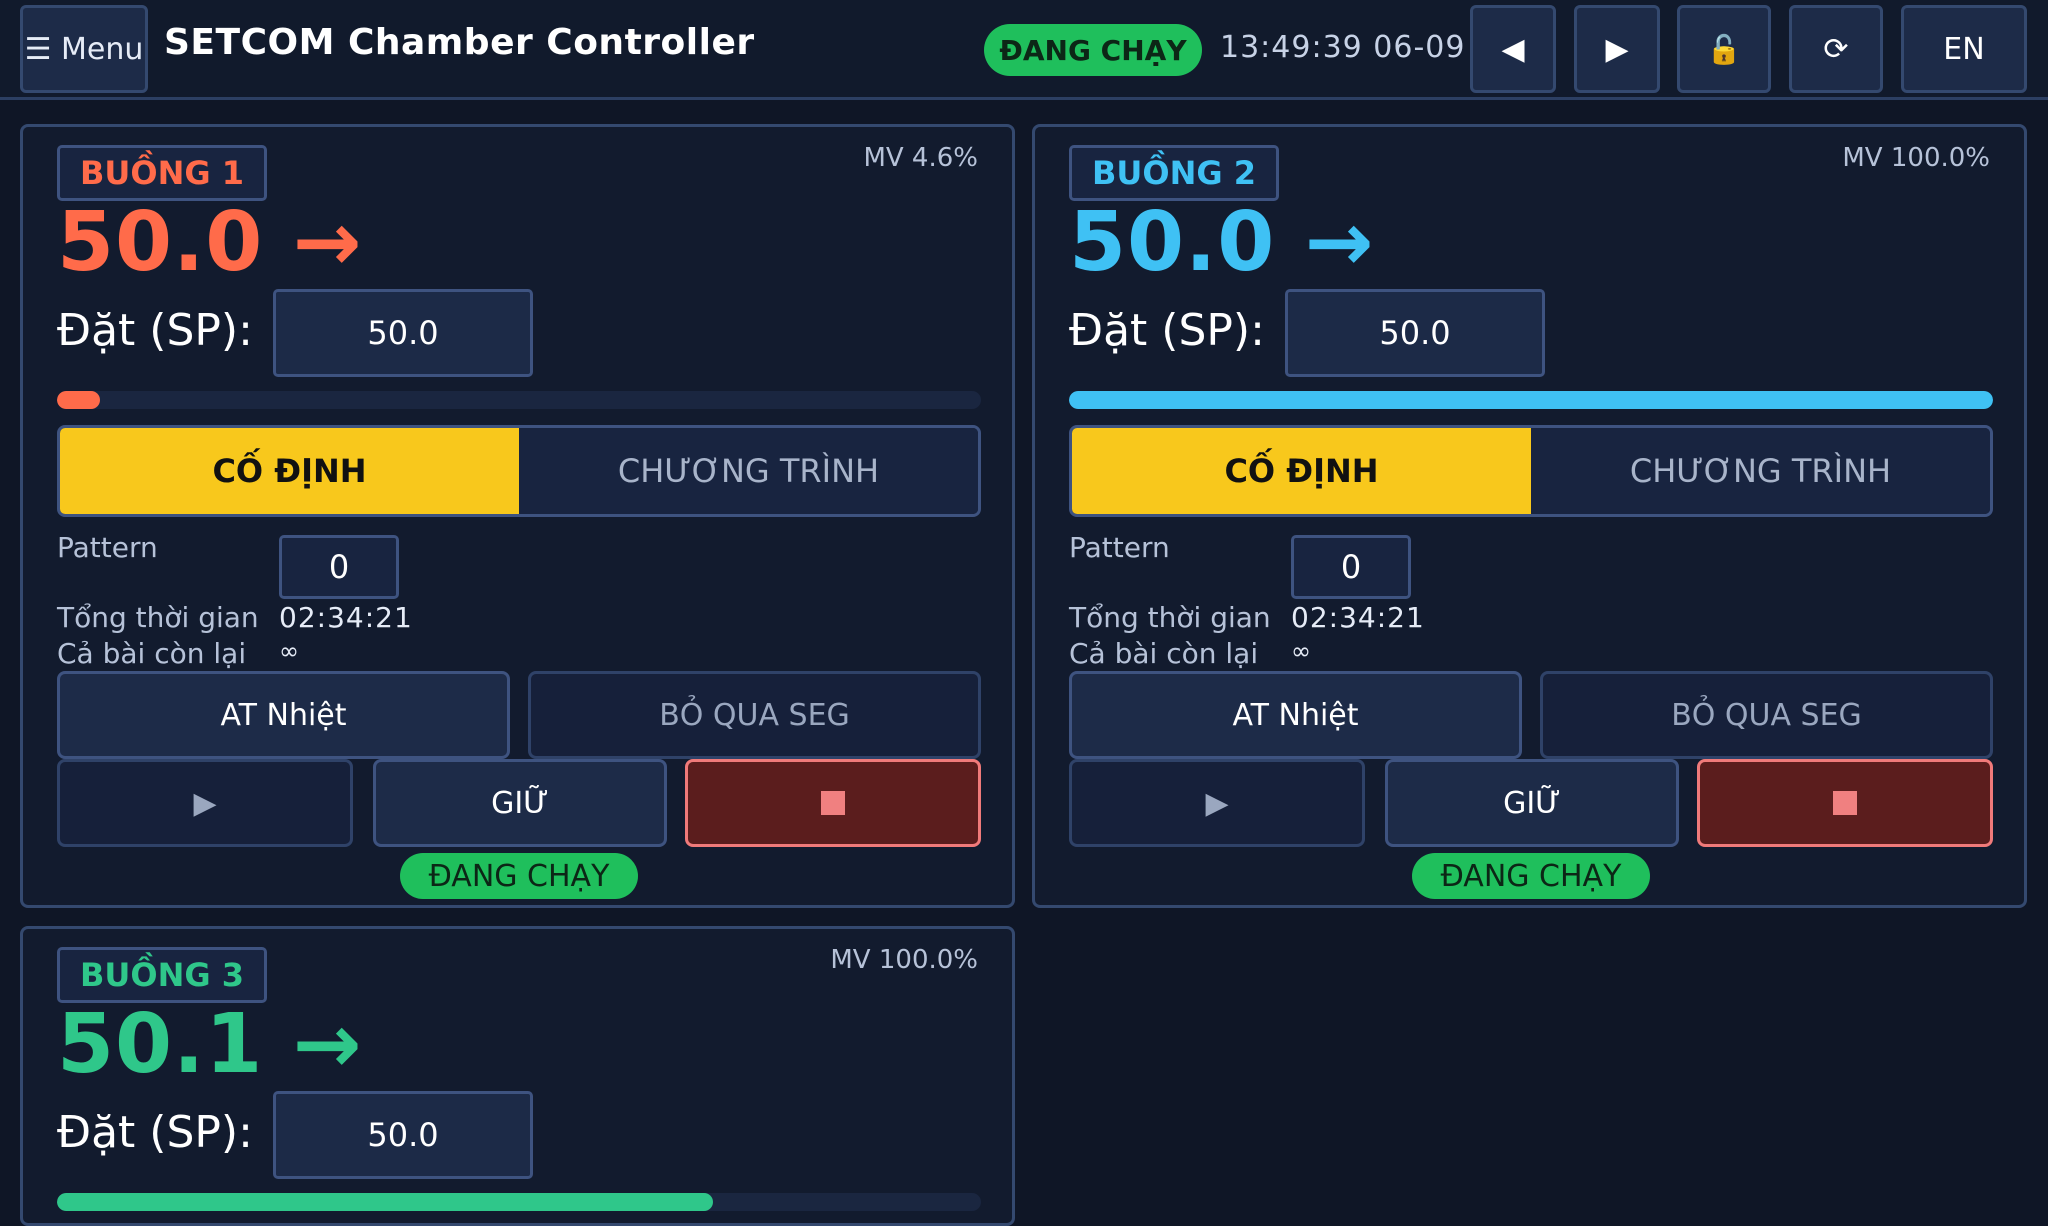 The height and width of the screenshot is (1226, 2048). I want to click on app-title: SETCOM Chamber Controller, so click(459, 42).